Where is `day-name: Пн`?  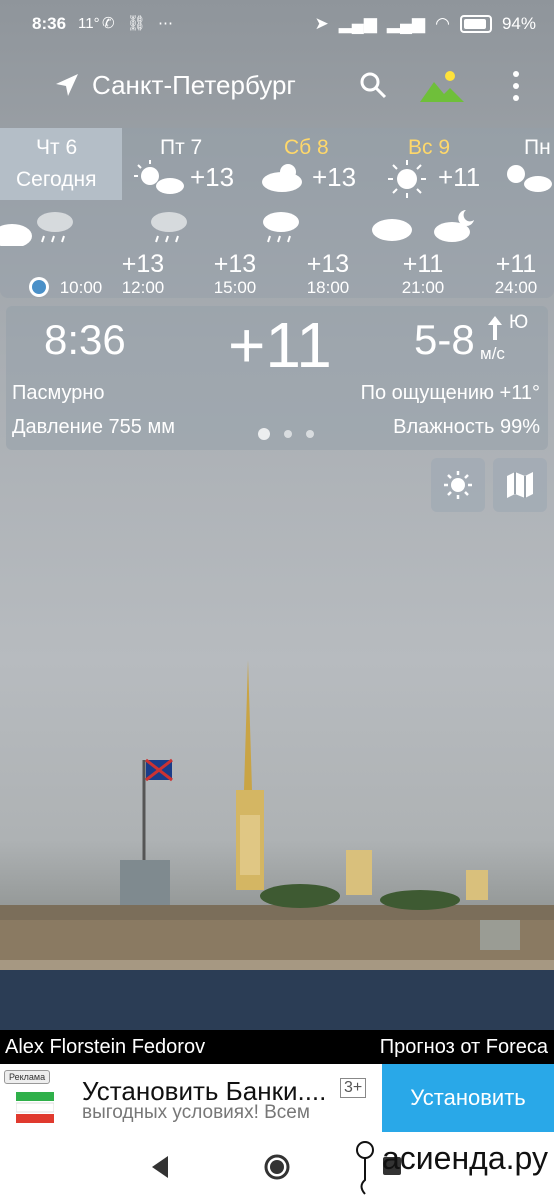 day-name: Пн is located at coordinates (537, 147).